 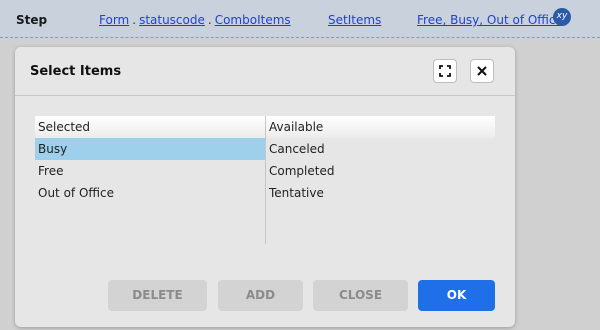 I want to click on available-list-header: Available, so click(x=380, y=127).